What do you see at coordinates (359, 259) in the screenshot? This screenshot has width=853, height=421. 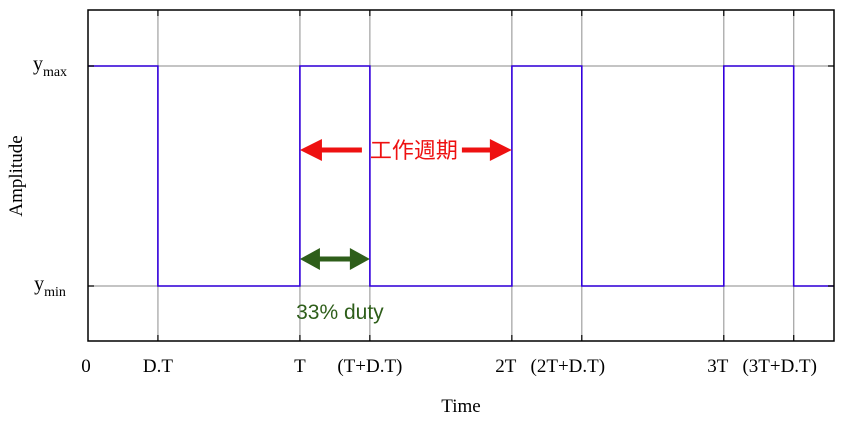 I see `duty-arrow-right-head` at bounding box center [359, 259].